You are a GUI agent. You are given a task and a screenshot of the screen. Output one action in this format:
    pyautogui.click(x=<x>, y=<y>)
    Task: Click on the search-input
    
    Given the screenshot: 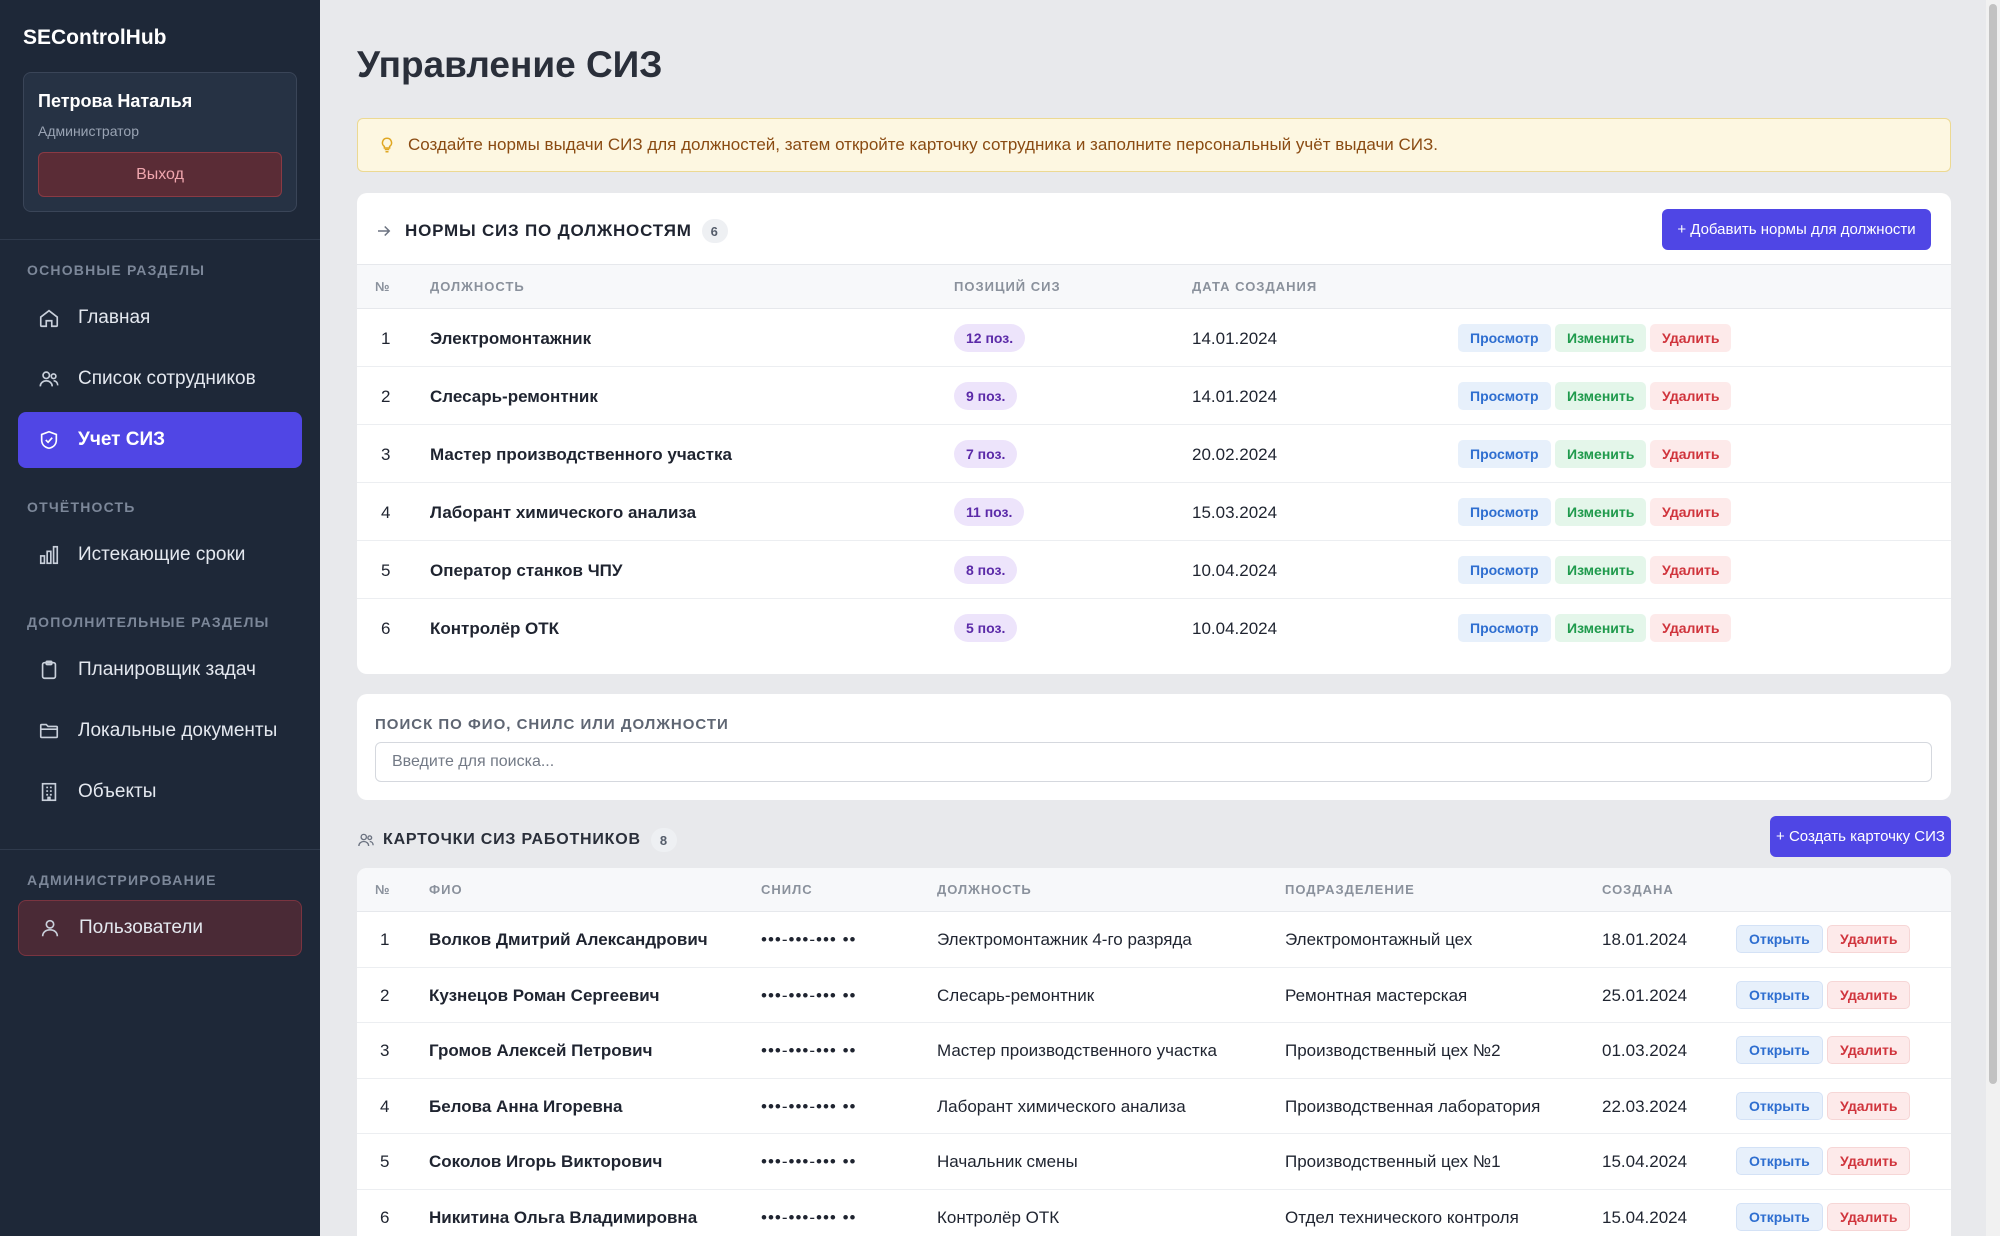 What is the action you would take?
    pyautogui.click(x=1153, y=762)
    